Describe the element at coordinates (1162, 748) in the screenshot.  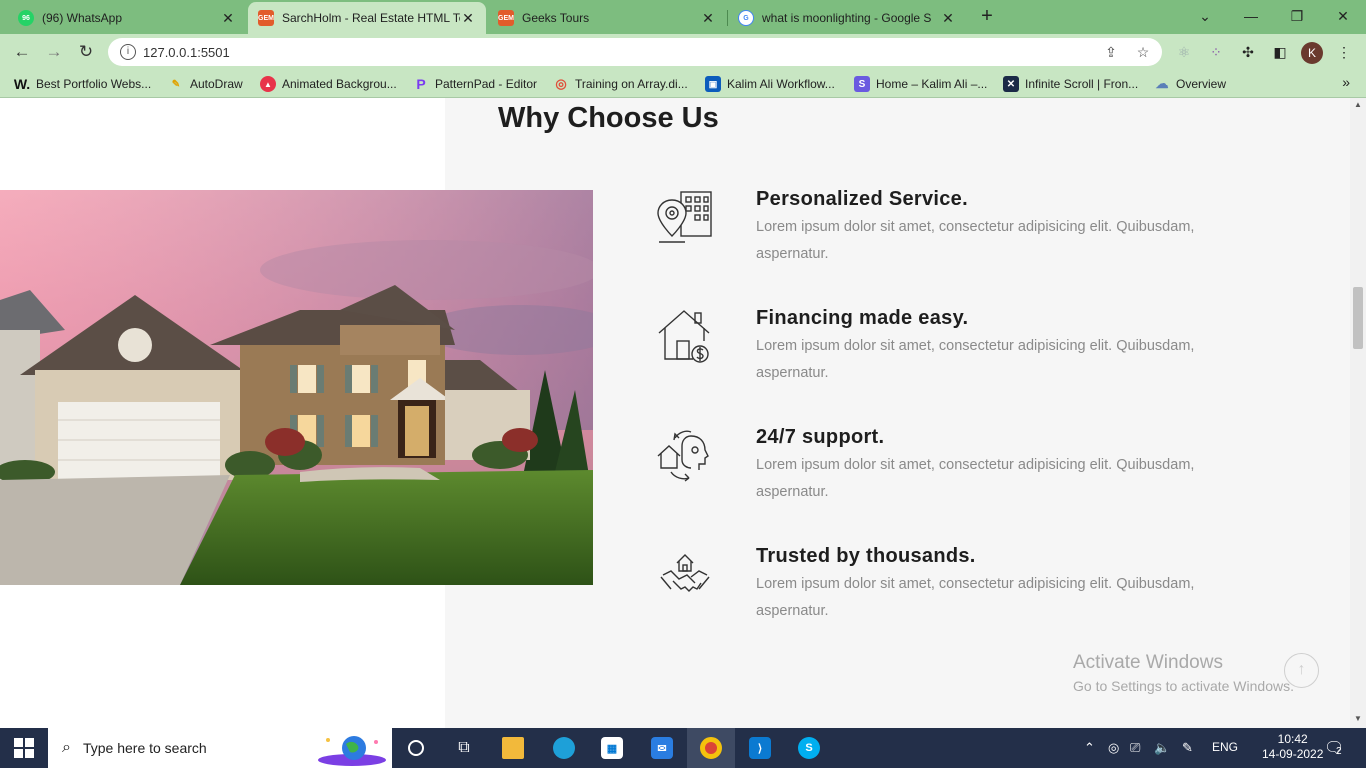
I see `volume-icon: 🔈` at that location.